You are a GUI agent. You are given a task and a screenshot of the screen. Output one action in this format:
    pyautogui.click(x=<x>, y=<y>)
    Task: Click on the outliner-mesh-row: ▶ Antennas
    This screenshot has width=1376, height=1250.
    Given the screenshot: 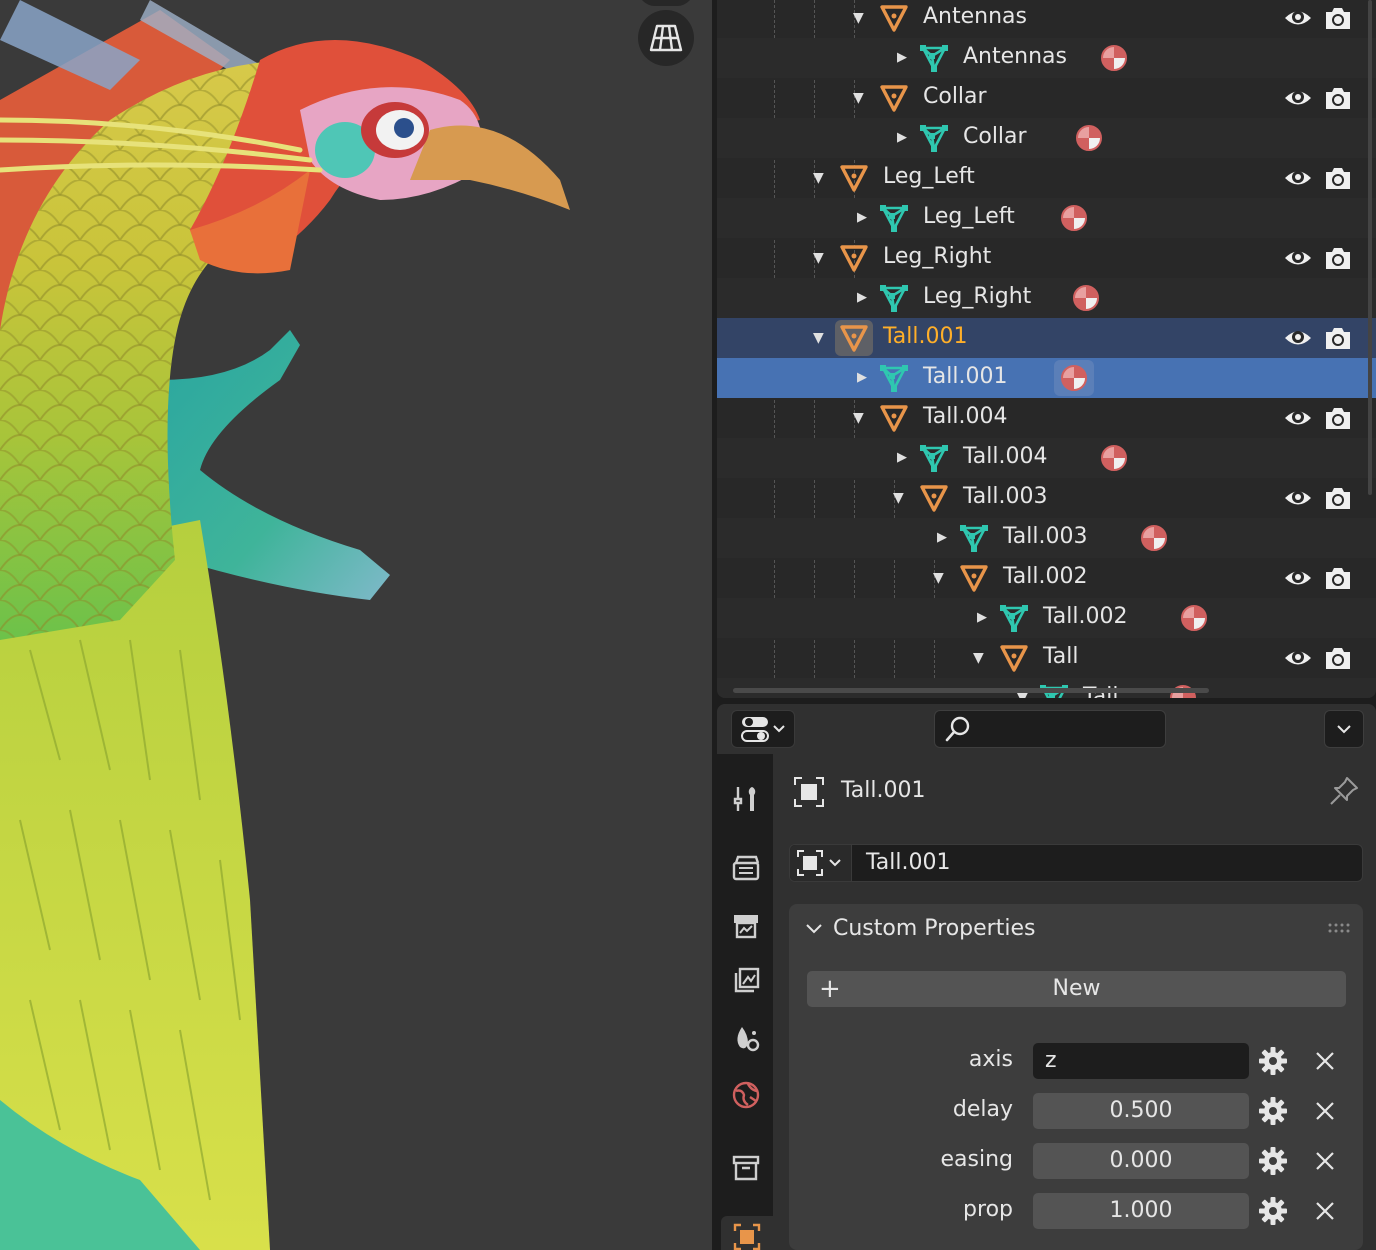 What is the action you would take?
    pyautogui.click(x=1046, y=58)
    